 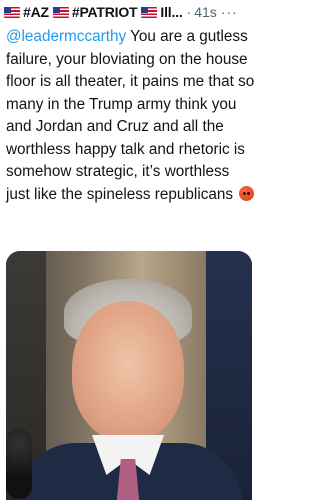 What do you see at coordinates (229, 12) in the screenshot?
I see `more-options-icon: ···` at bounding box center [229, 12].